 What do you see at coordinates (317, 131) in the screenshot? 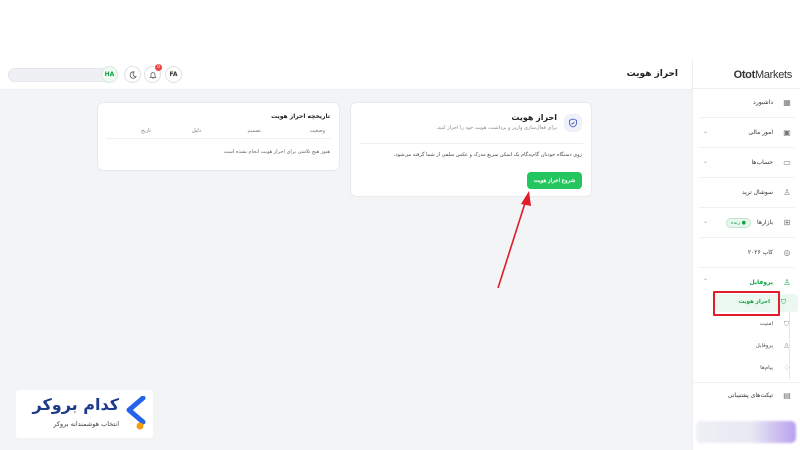
I see `column-header-status: وضعیت` at bounding box center [317, 131].